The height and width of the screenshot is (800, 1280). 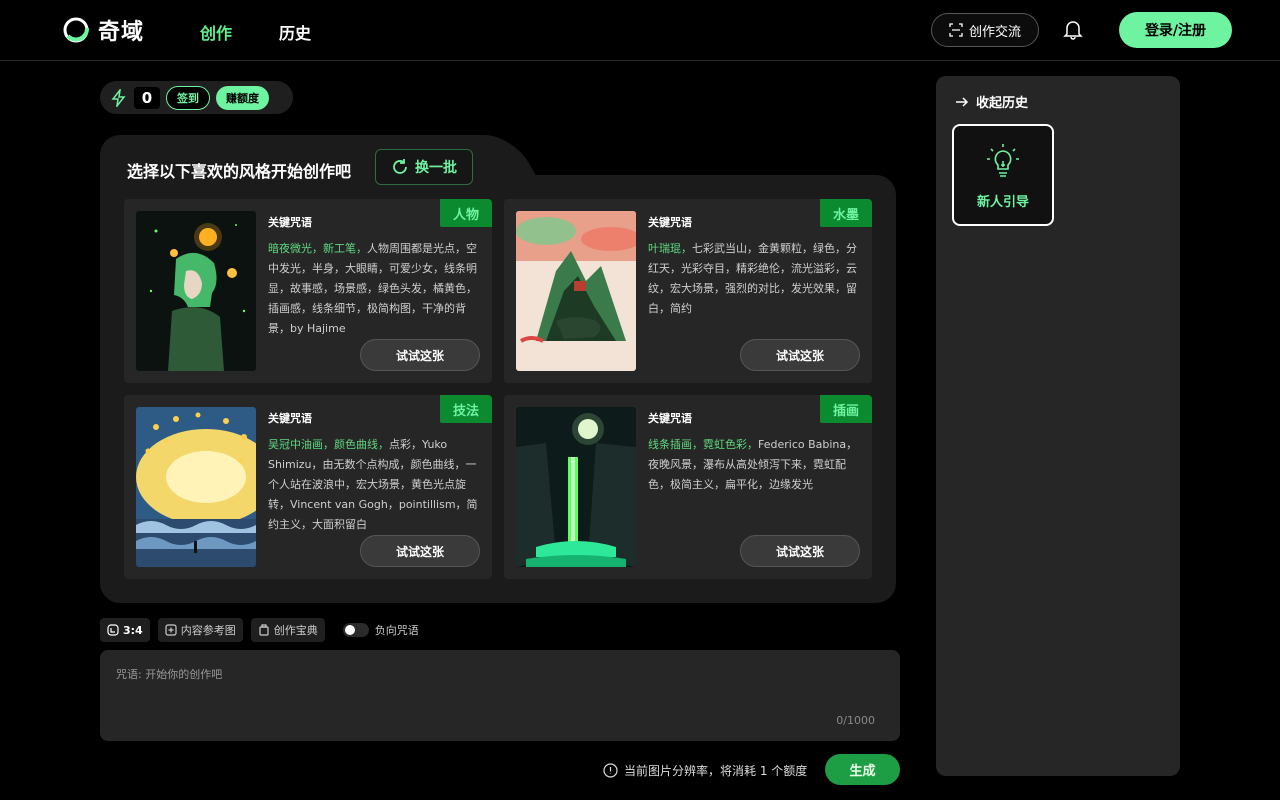 What do you see at coordinates (1002, 202) in the screenshot?
I see `newcomer-guide-label: 新人引导` at bounding box center [1002, 202].